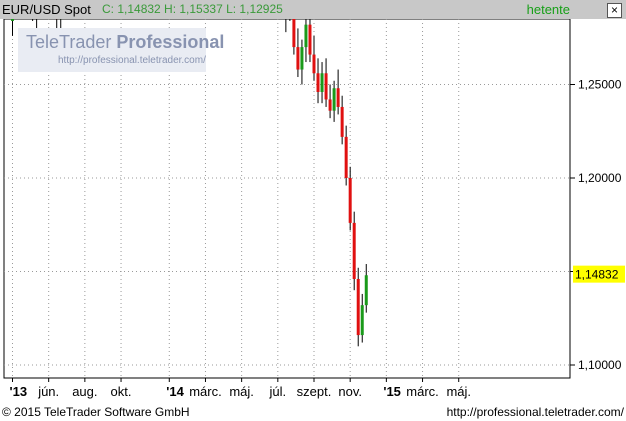  Describe the element at coordinates (132, 60) in the screenshot. I see `watermark-url: http://professional.teletrader.com/` at that location.